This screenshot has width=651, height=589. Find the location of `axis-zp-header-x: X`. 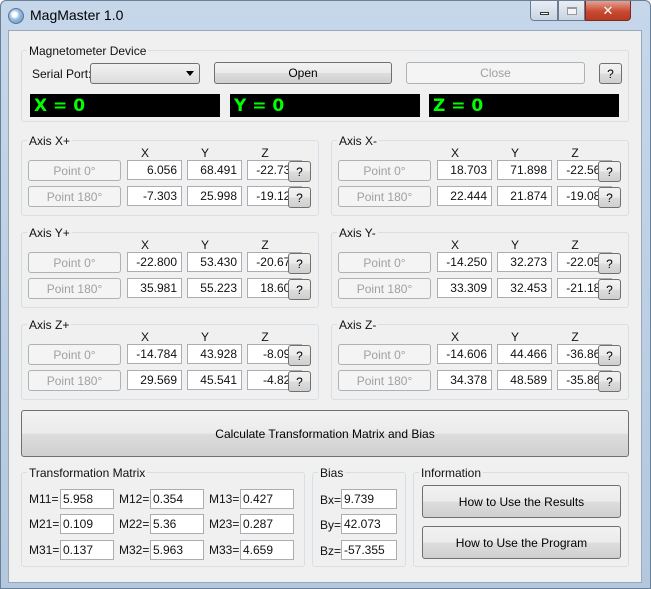

axis-zp-header-x: X is located at coordinates (144, 337).